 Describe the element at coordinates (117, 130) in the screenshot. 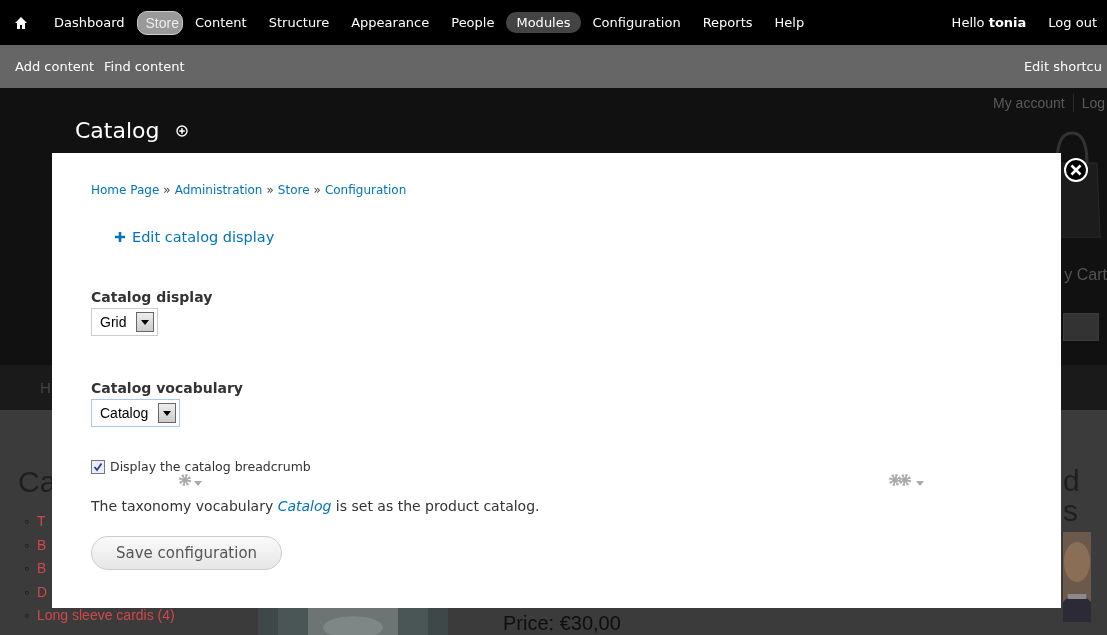

I see `overlay-title: Catalog` at that location.